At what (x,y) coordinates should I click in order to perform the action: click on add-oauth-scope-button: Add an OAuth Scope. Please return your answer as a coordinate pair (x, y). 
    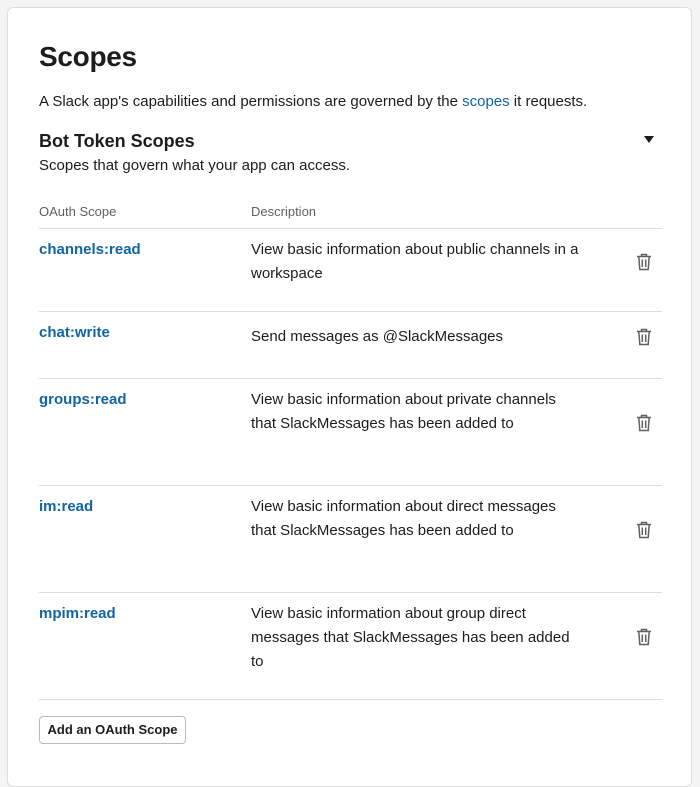
    Looking at the image, I should click on (112, 730).